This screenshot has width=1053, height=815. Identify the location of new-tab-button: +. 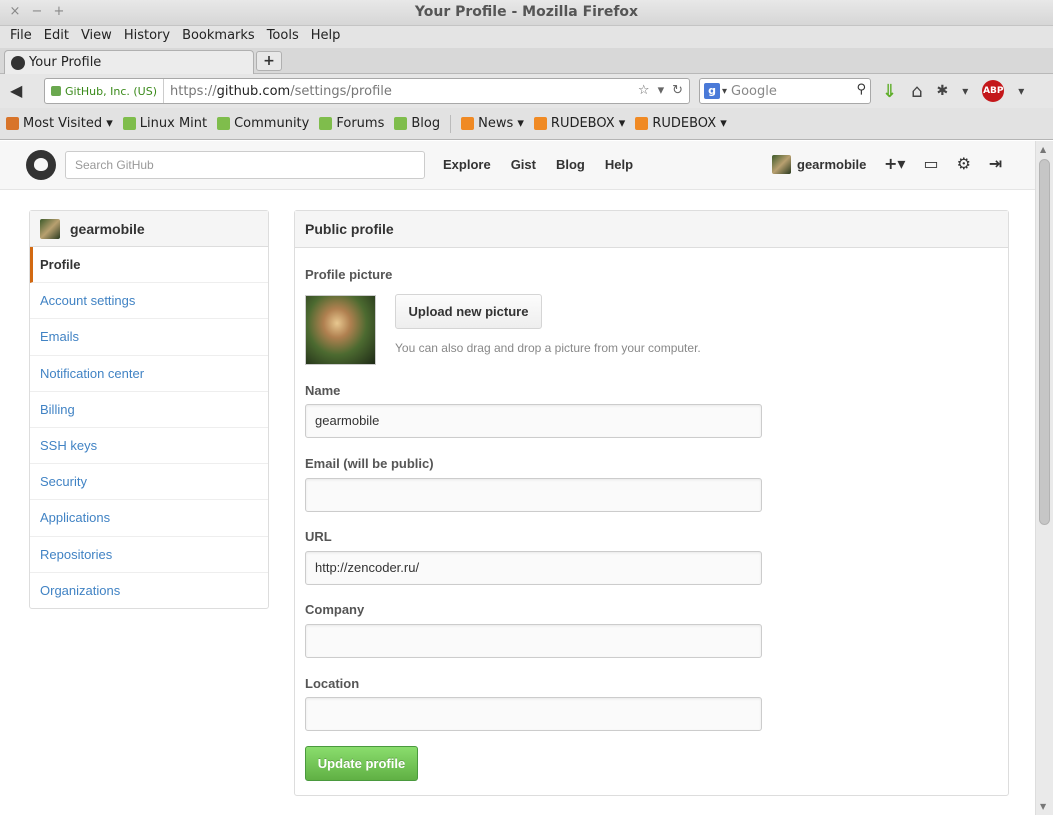
(269, 61).